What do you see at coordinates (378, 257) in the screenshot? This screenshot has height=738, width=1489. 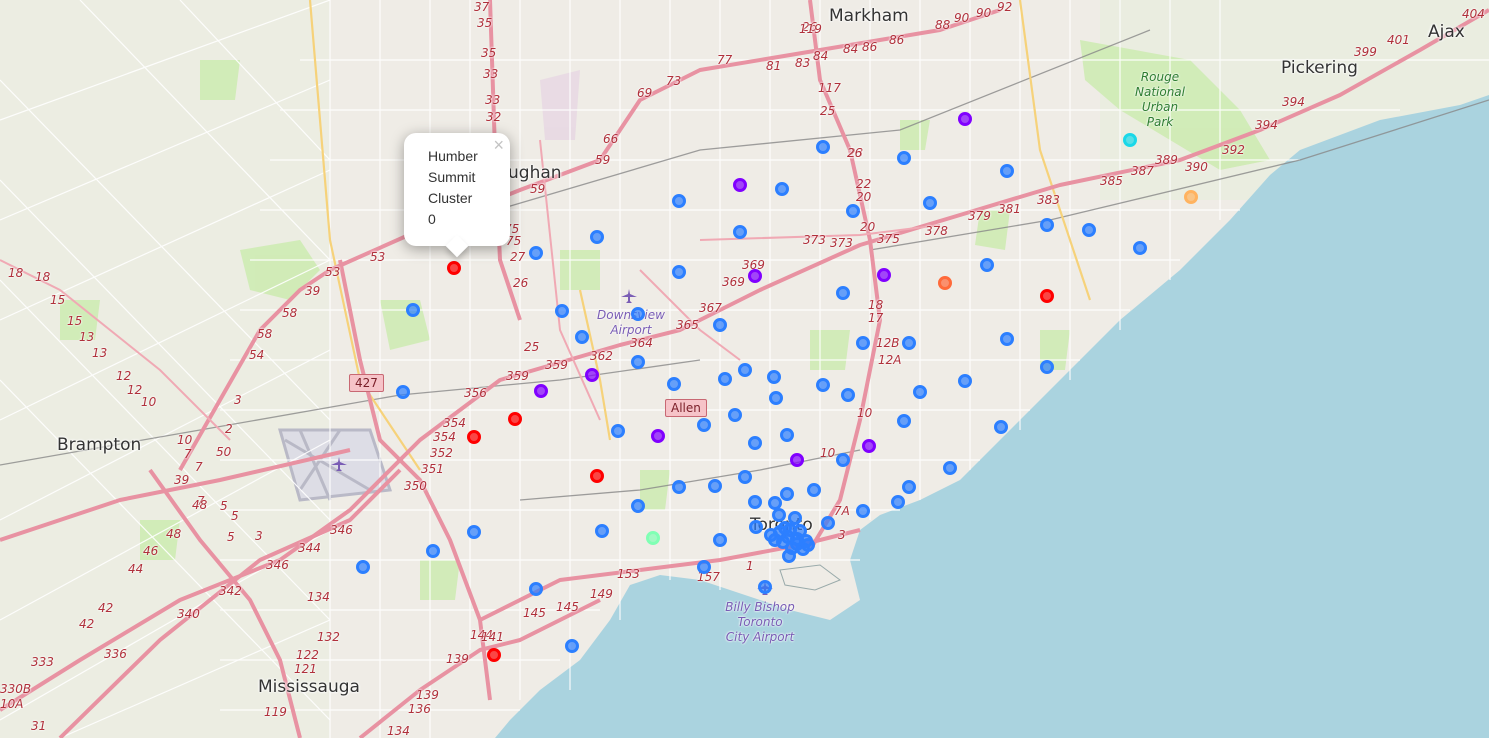 I see `route-number-label: 53` at bounding box center [378, 257].